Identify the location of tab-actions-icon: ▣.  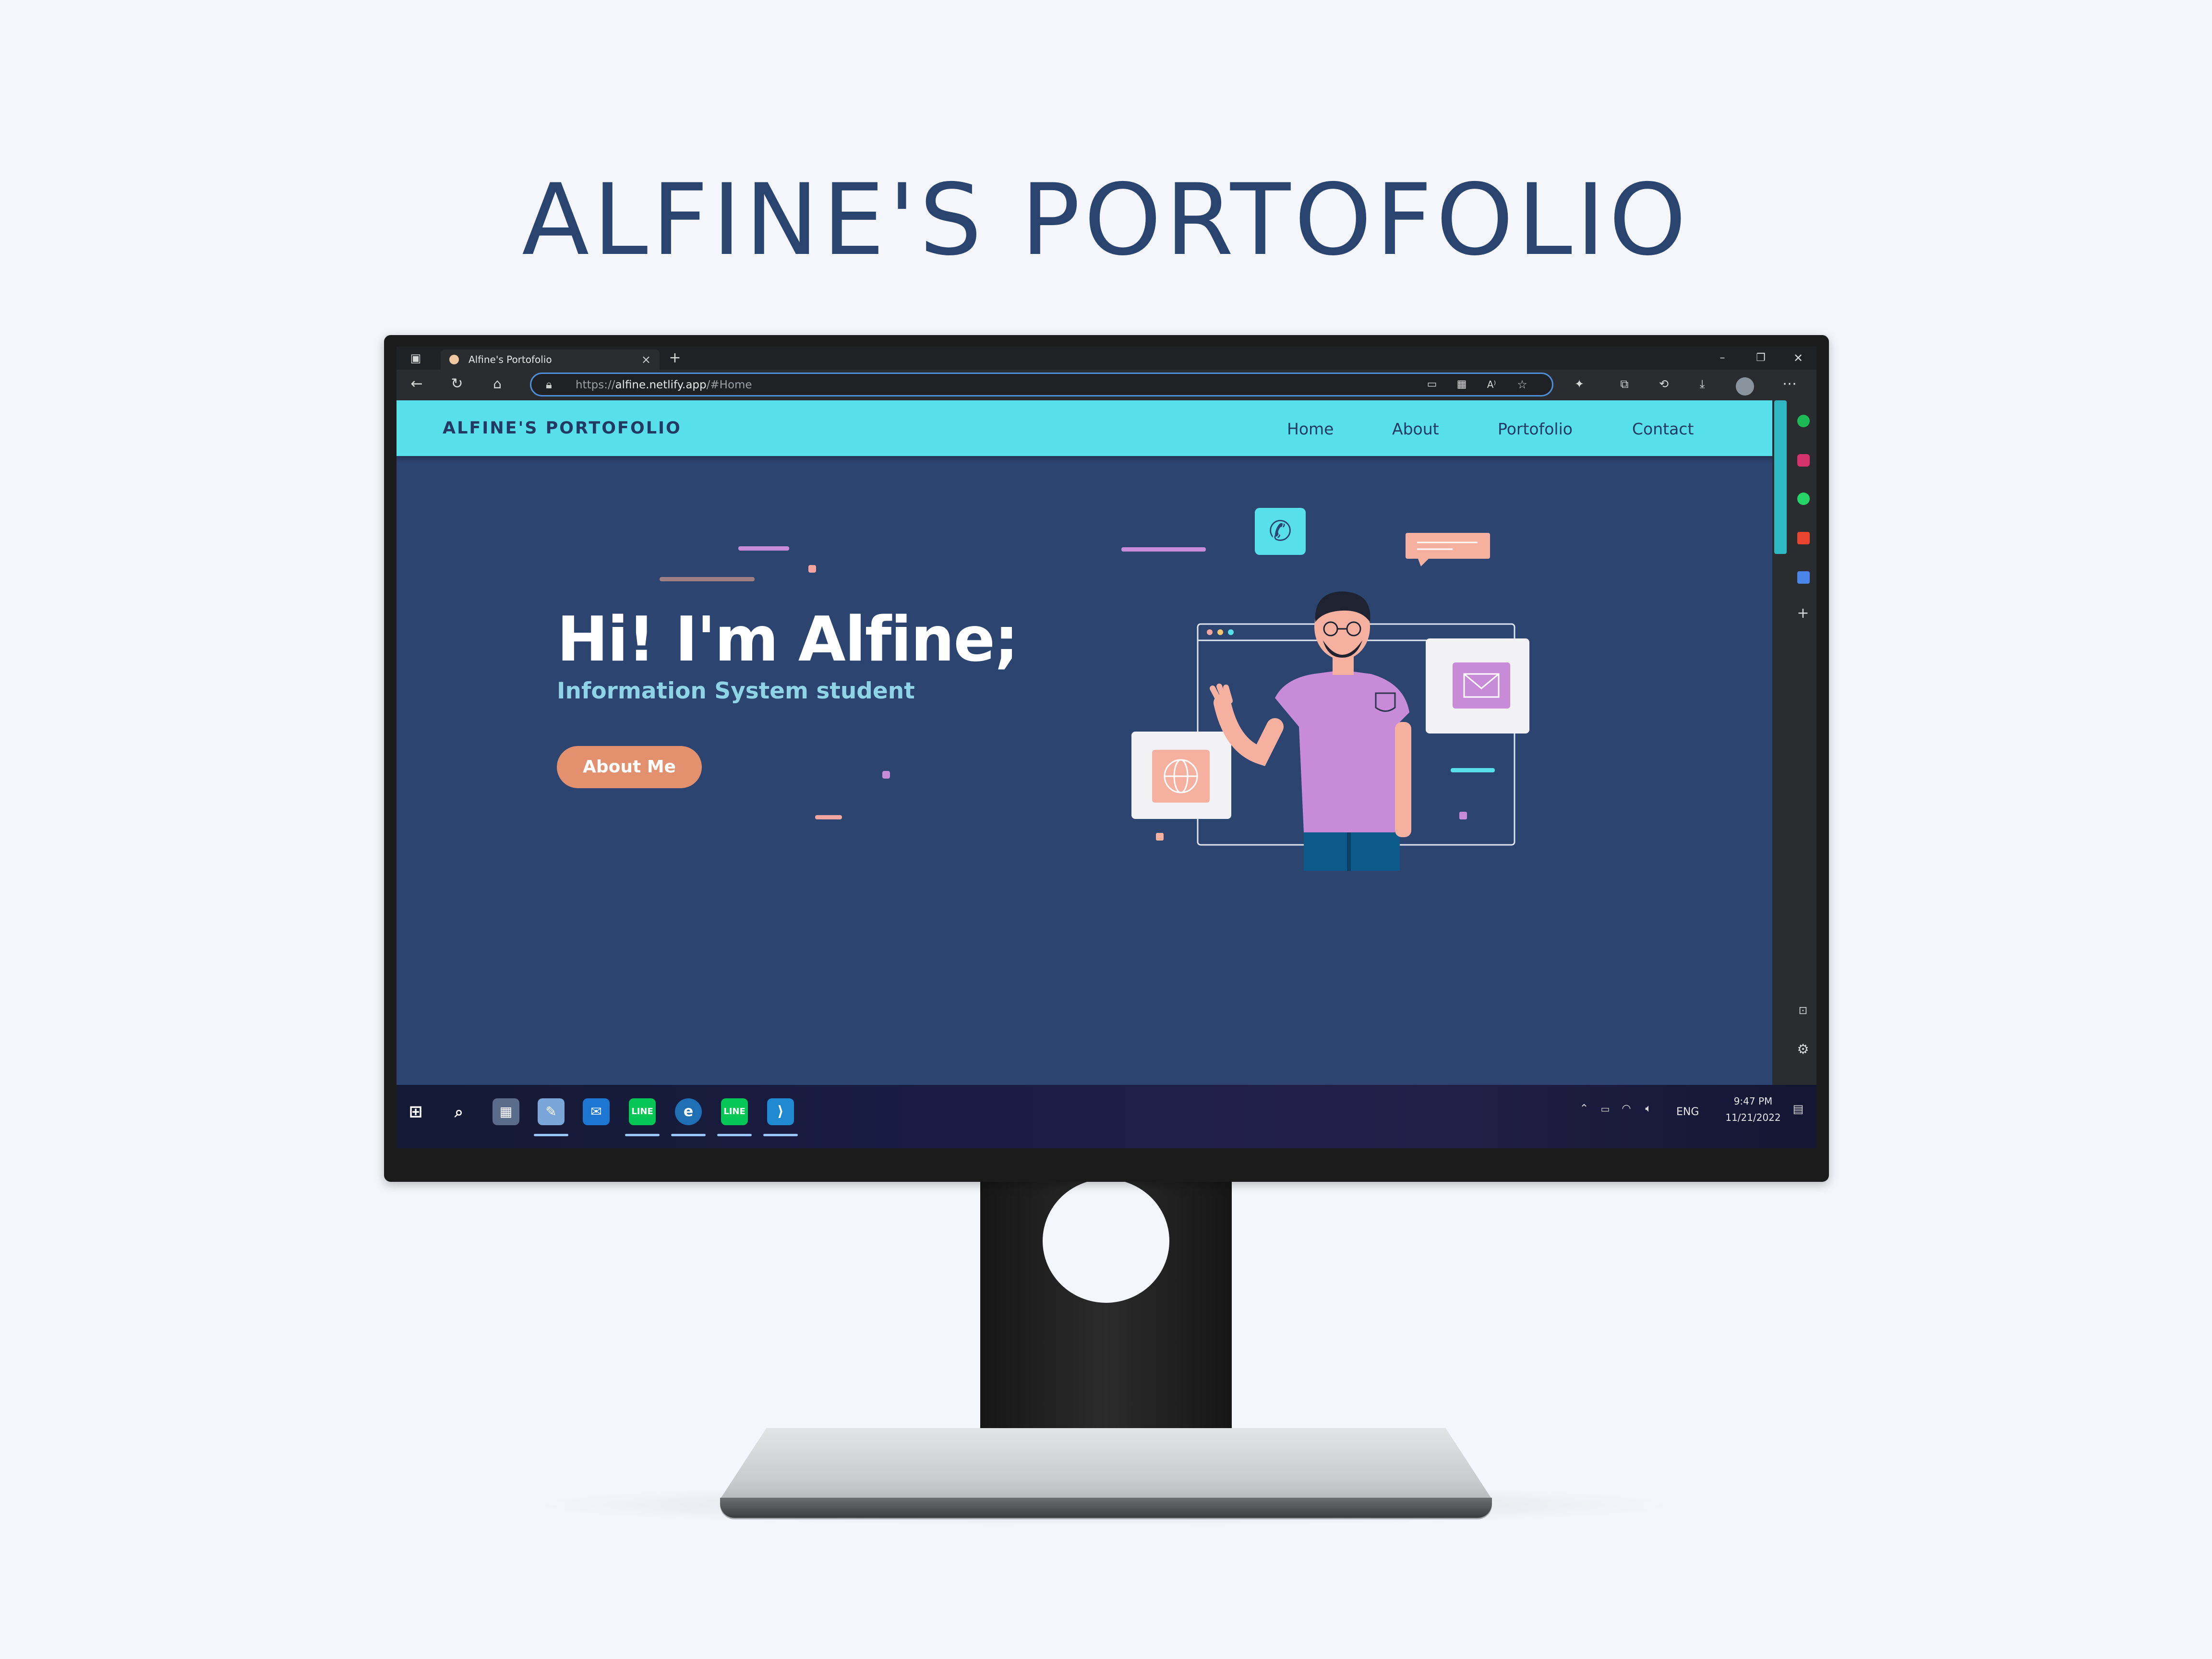
(415, 359).